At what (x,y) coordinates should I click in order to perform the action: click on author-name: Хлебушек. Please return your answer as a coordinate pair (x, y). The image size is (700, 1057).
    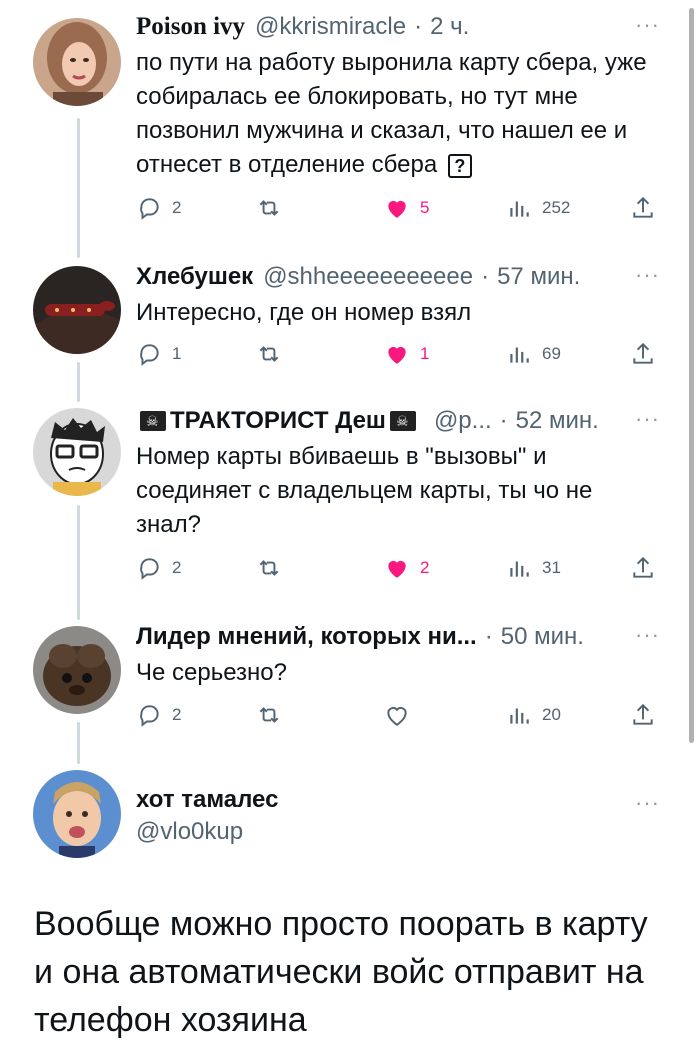
    Looking at the image, I should click on (194, 277).